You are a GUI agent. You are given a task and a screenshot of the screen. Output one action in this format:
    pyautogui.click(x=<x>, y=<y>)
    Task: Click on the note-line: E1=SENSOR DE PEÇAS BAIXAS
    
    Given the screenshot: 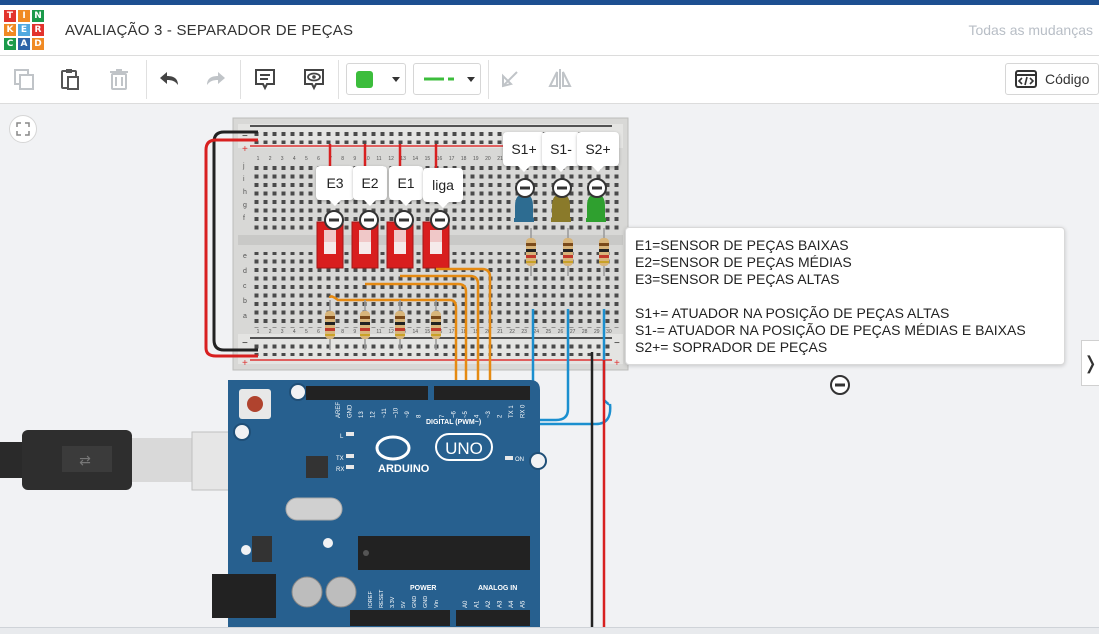 What is the action you would take?
    pyautogui.click(x=742, y=245)
    